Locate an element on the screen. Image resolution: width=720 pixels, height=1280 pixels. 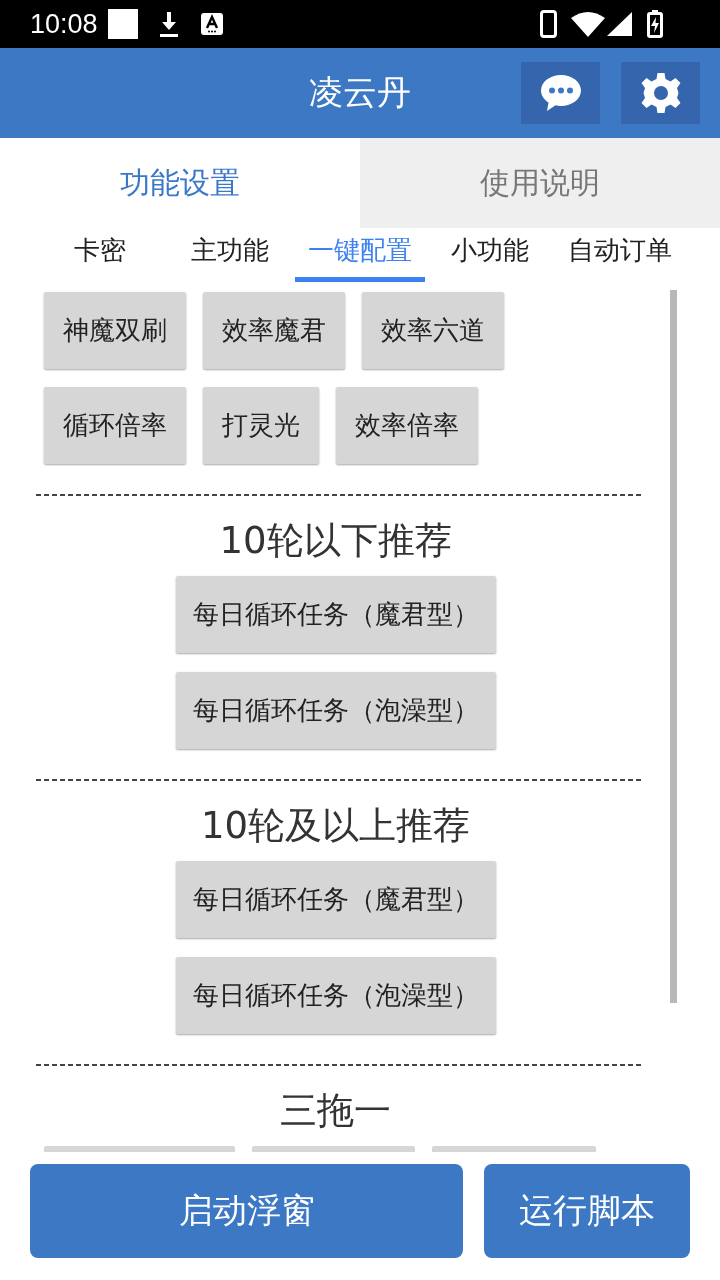
font-icon is located at coordinates (211, 24).